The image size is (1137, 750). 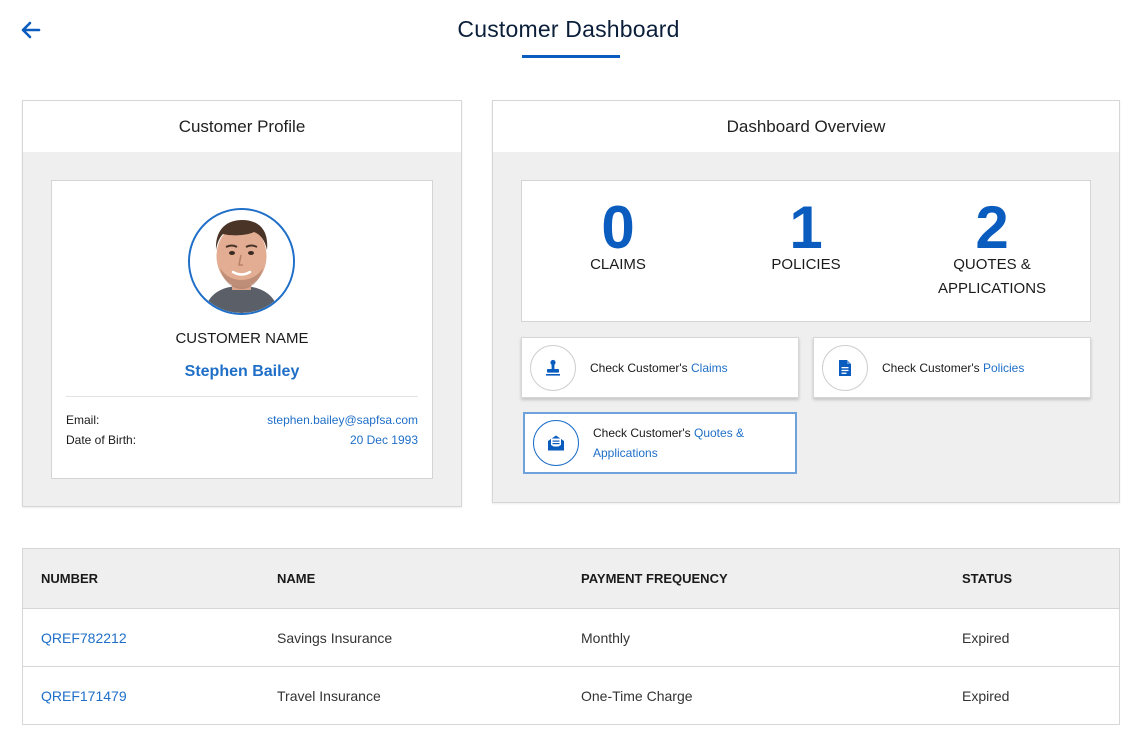 I want to click on avatar, so click(x=241, y=261).